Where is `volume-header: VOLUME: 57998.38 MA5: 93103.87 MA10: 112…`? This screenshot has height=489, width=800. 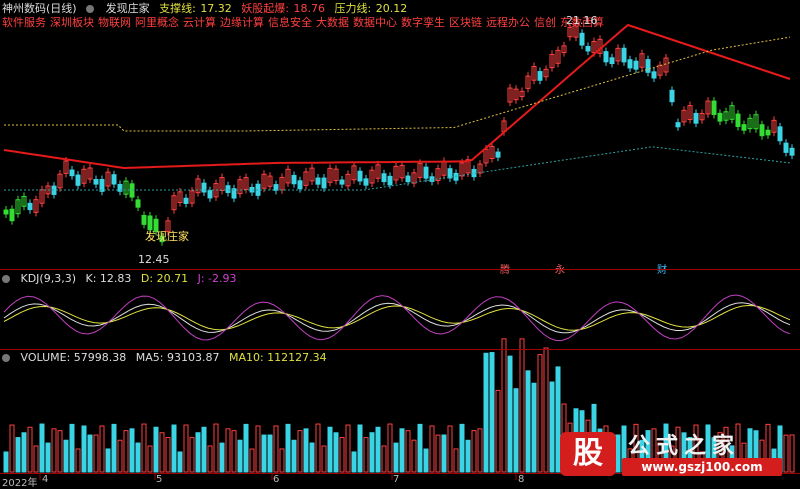 volume-header: VOLUME: 57998.38 MA5: 93103.87 MA10: 112… is located at coordinates (167, 358).